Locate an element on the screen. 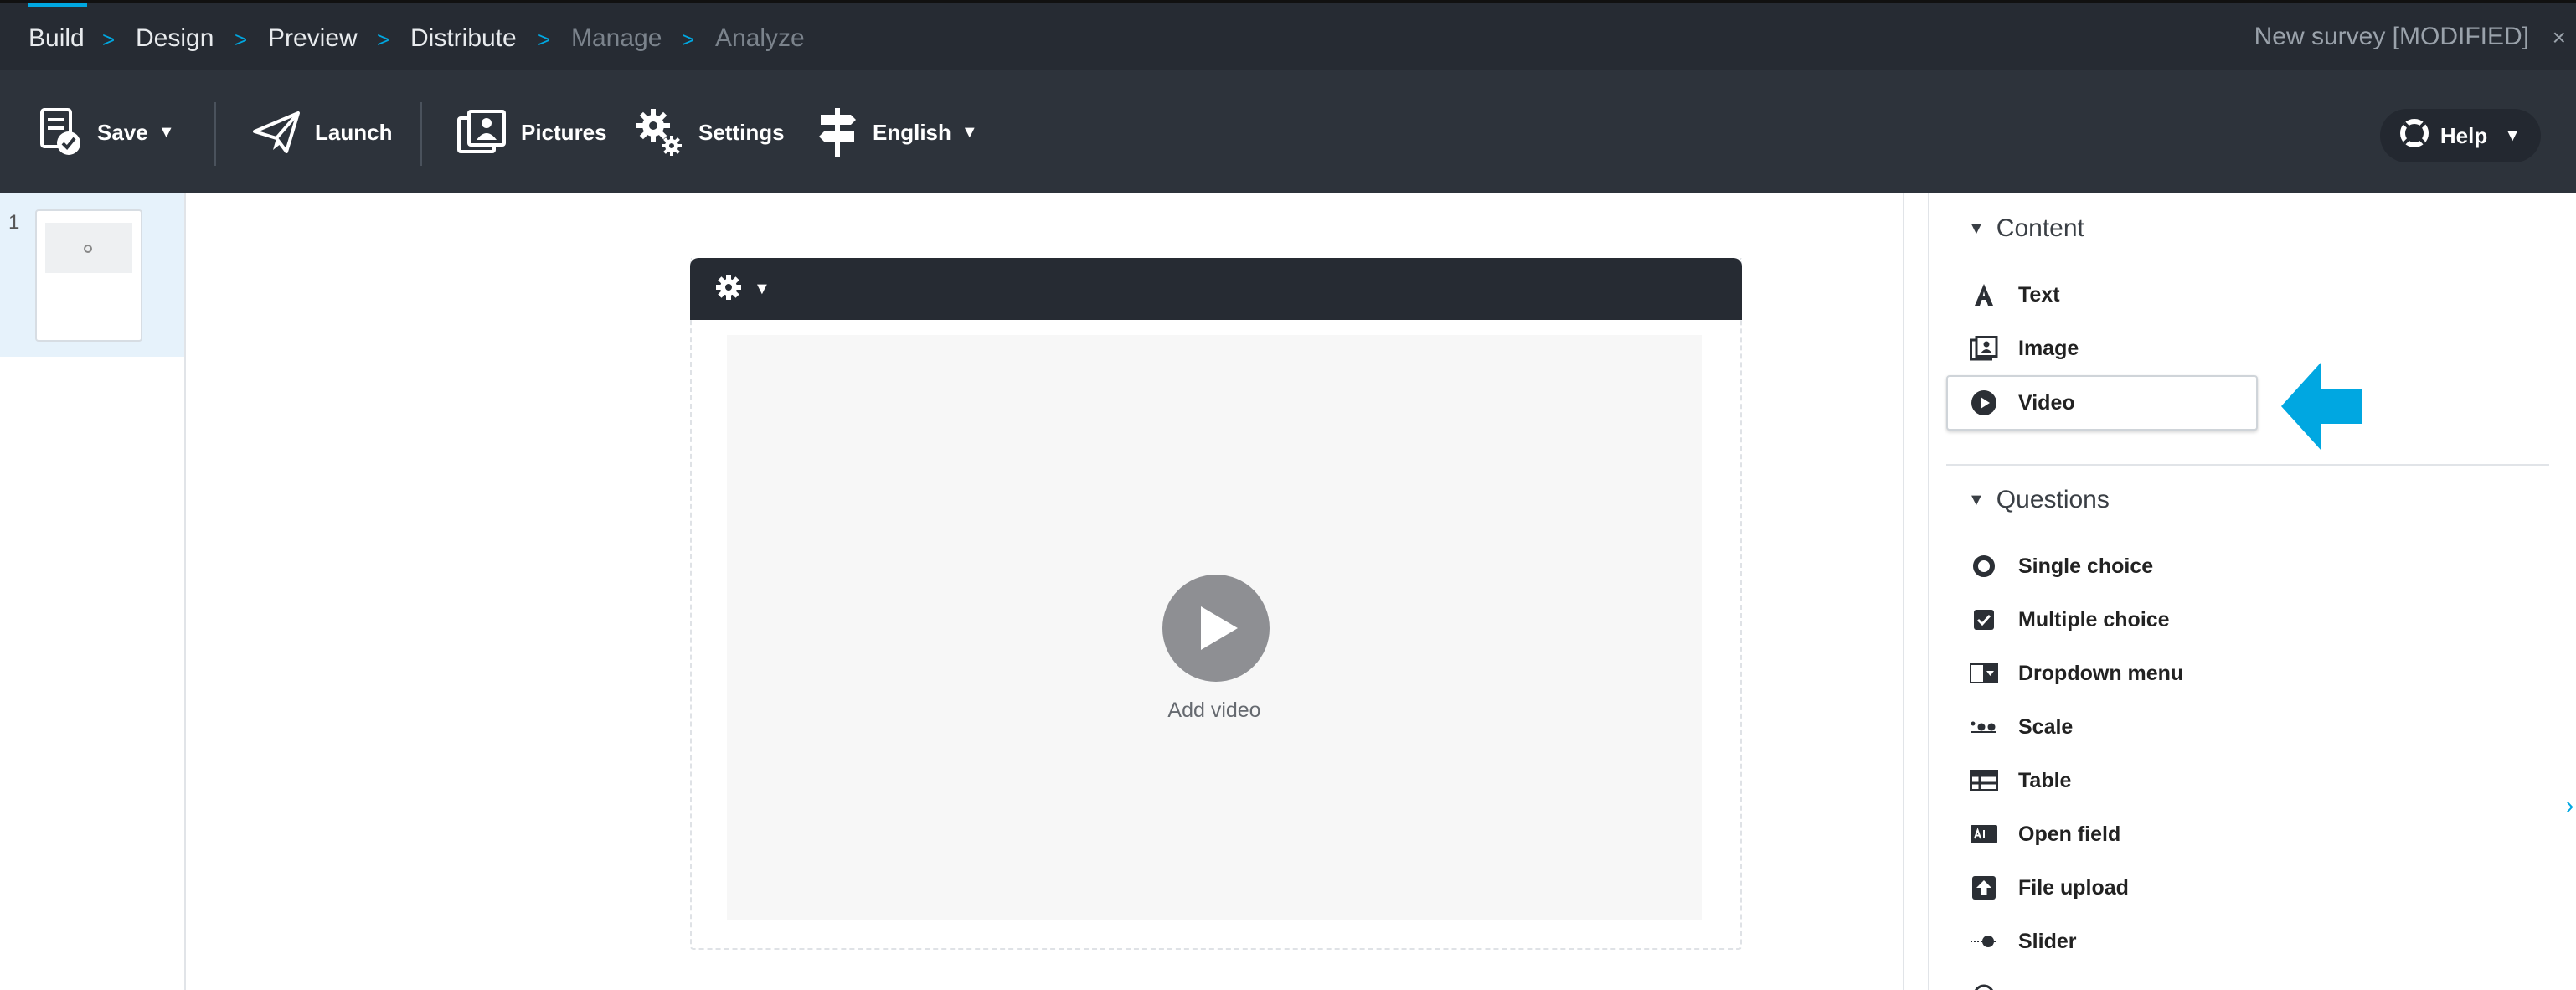 This screenshot has height=990, width=2576. question-item-label: Multiple choice is located at coordinates (2094, 619).